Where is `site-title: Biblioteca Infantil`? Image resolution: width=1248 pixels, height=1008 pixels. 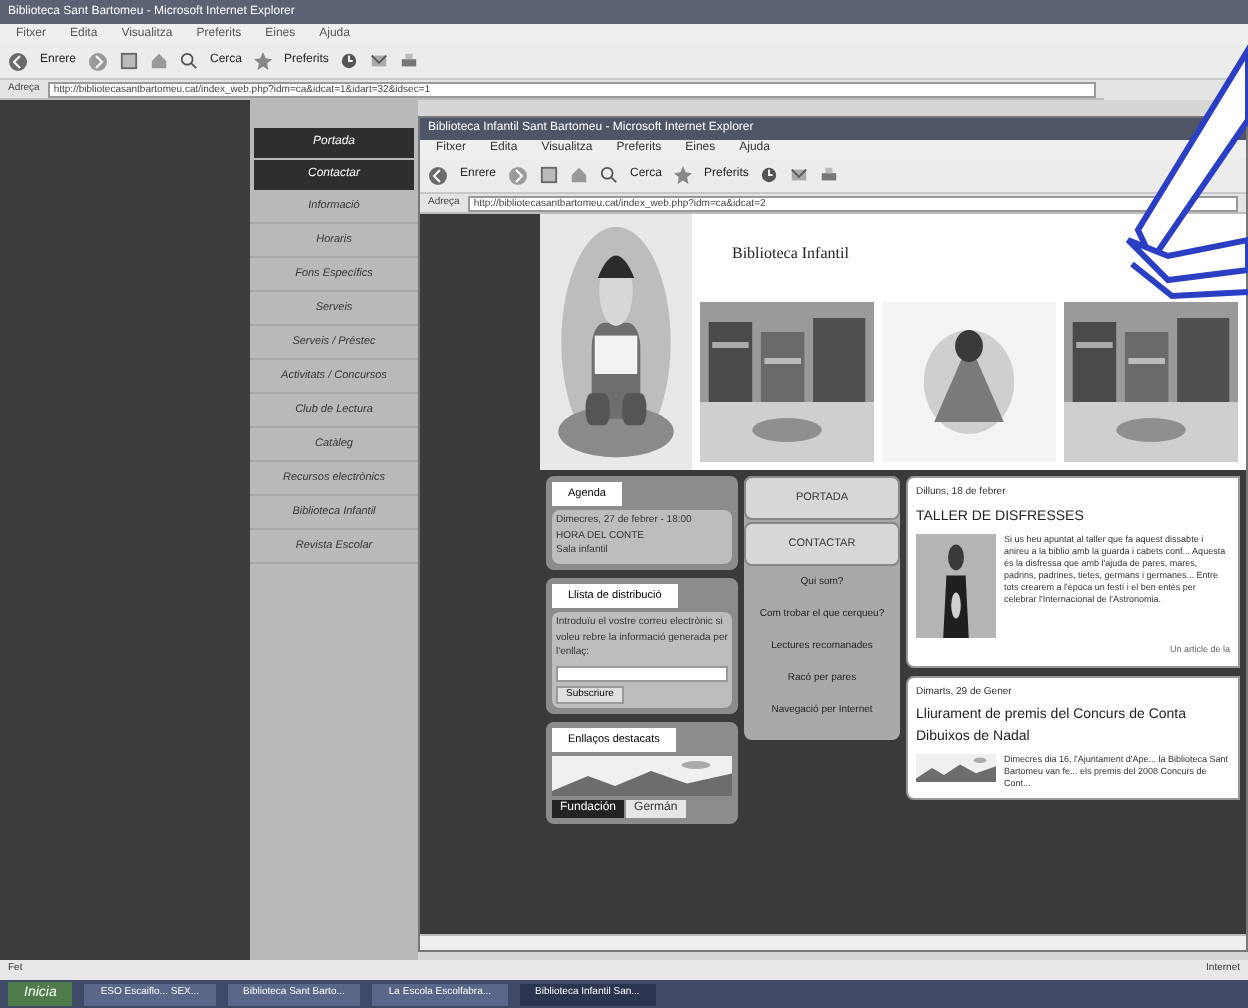 site-title: Biblioteca Infantil is located at coordinates (790, 254).